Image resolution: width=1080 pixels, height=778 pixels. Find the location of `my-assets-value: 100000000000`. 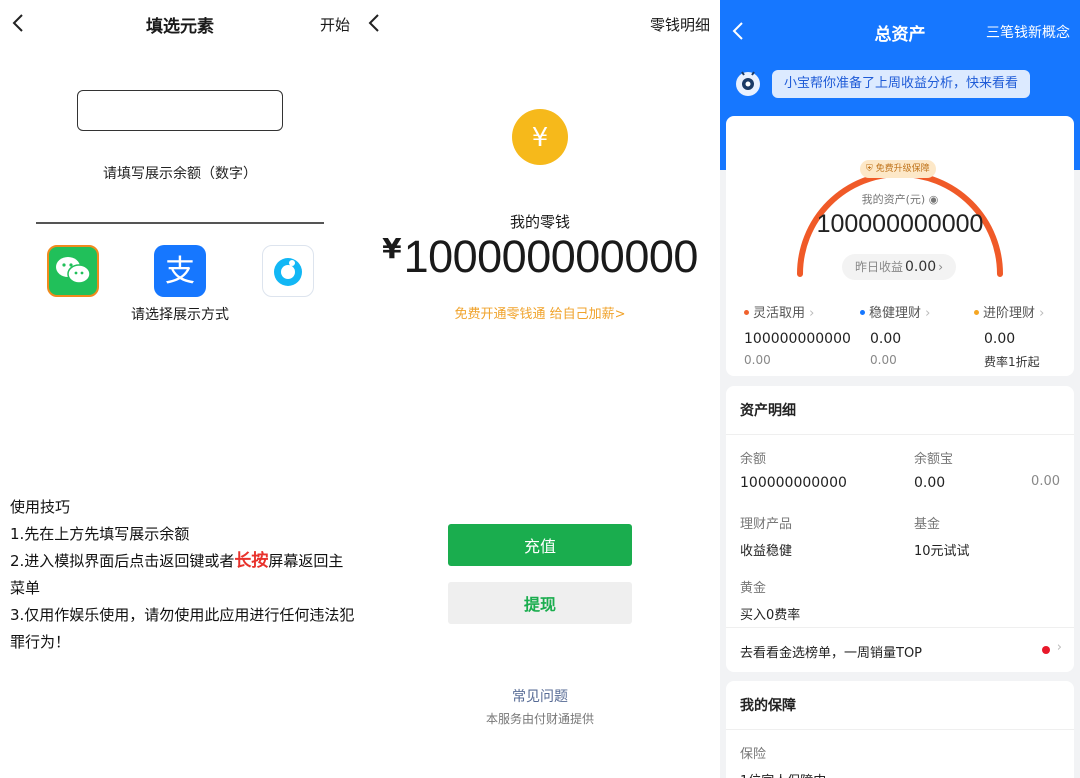

my-assets-value: 100000000000 is located at coordinates (900, 224).